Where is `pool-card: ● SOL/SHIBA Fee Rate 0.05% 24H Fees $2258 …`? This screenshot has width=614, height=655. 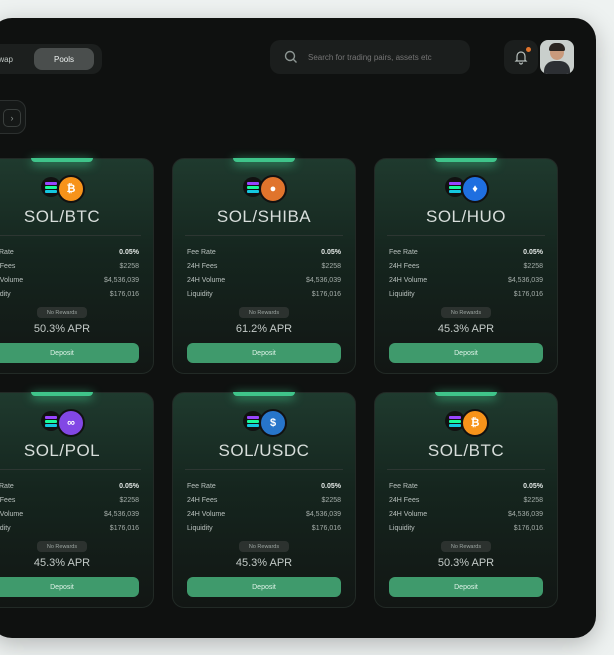
pool-card: ● SOL/SHIBA Fee Rate 0.05% 24H Fees $2258 … is located at coordinates (264, 266).